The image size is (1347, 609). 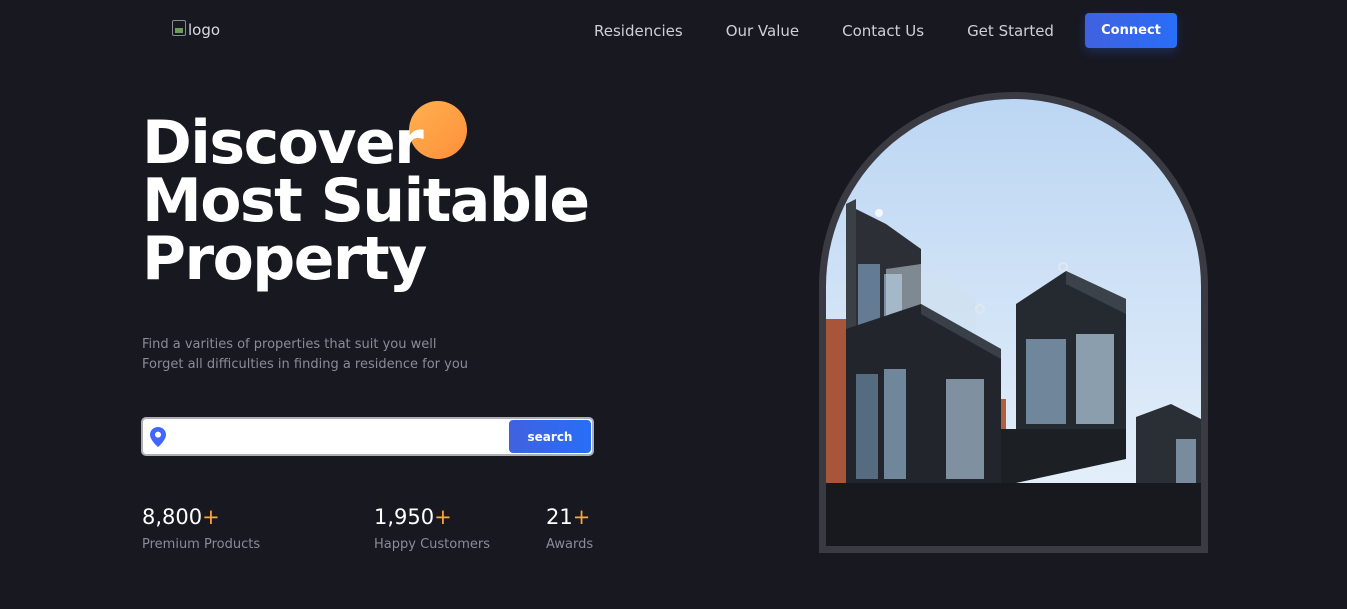 What do you see at coordinates (570, 544) in the screenshot?
I see `stat-label: Awards` at bounding box center [570, 544].